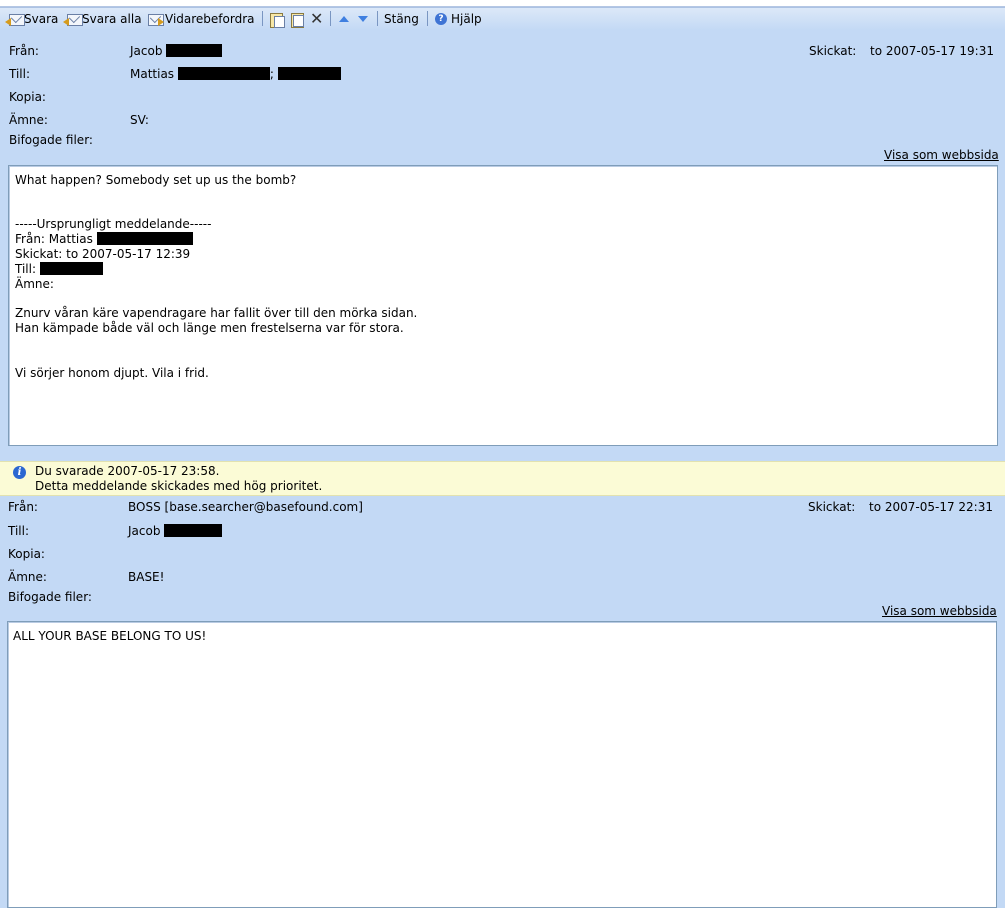 The width and height of the screenshot is (1005, 908). Describe the element at coordinates (26, 269) in the screenshot. I see `original-to-text: Till:` at that location.